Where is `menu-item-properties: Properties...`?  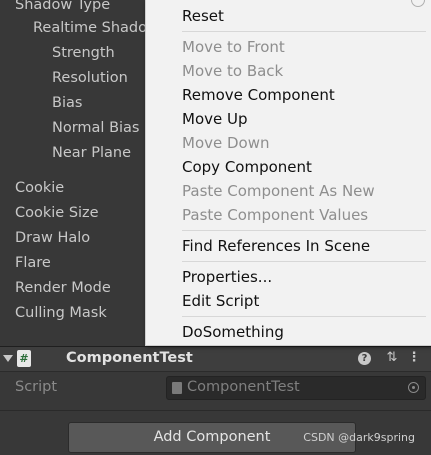 menu-item-properties: Properties... is located at coordinates (227, 277).